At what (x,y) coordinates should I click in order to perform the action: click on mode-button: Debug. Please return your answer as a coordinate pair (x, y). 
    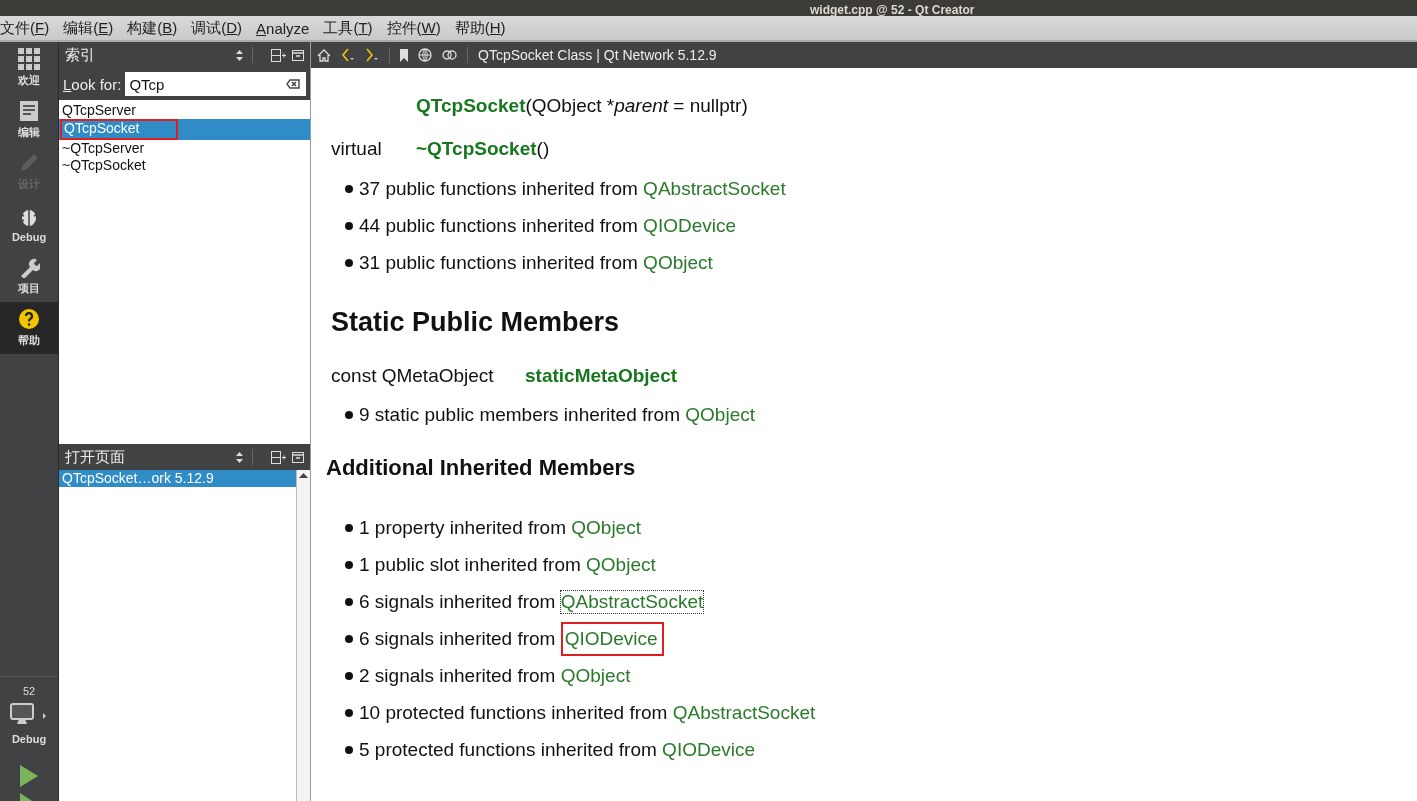
    Looking at the image, I should click on (29, 224).